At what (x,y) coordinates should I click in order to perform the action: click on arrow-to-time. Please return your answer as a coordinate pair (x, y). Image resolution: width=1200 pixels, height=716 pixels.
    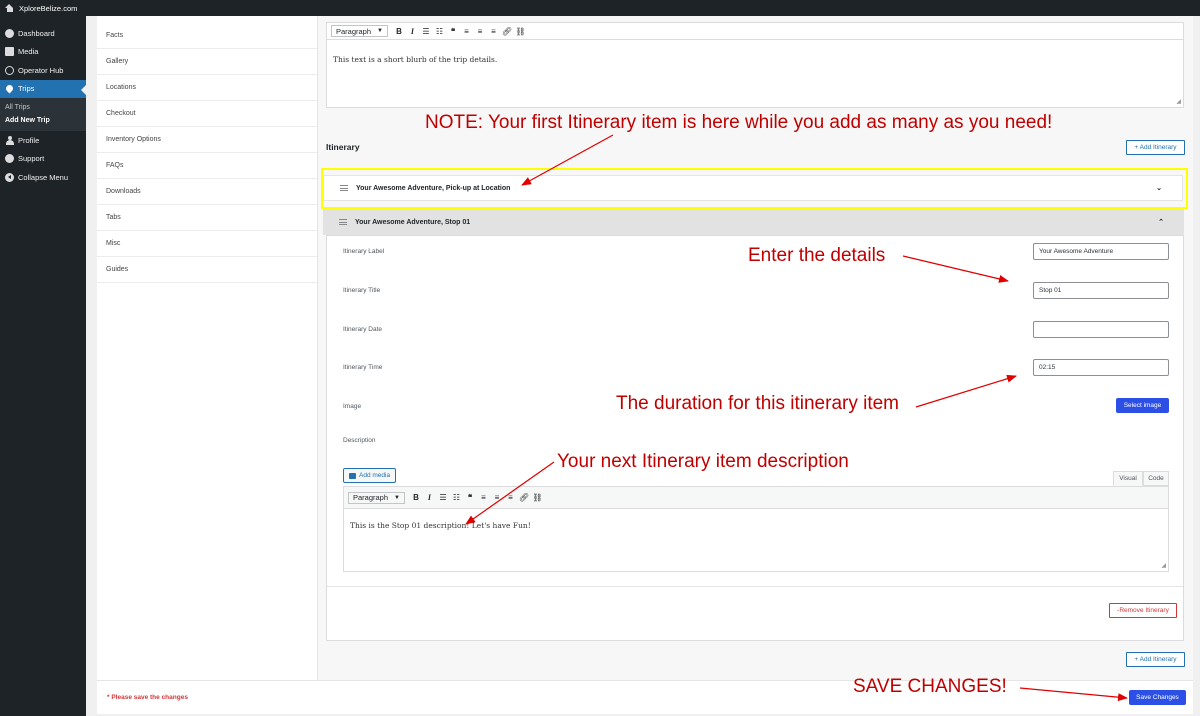
    Looking at the image, I should click on (966, 391).